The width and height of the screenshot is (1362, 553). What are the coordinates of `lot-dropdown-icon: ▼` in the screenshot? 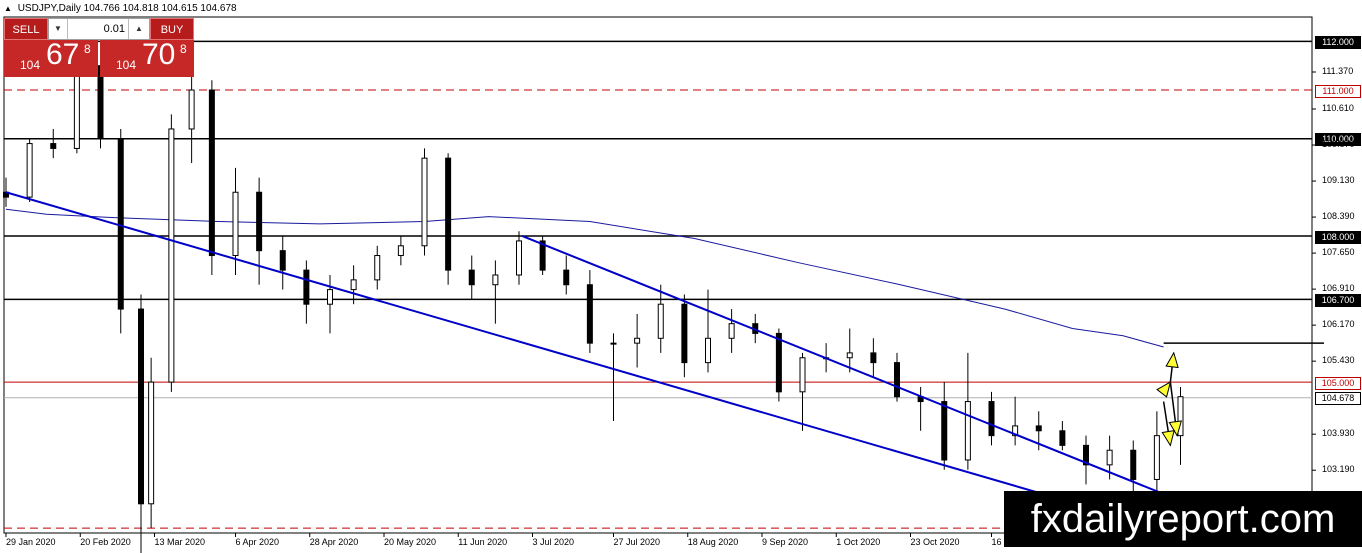 It's located at (58, 29).